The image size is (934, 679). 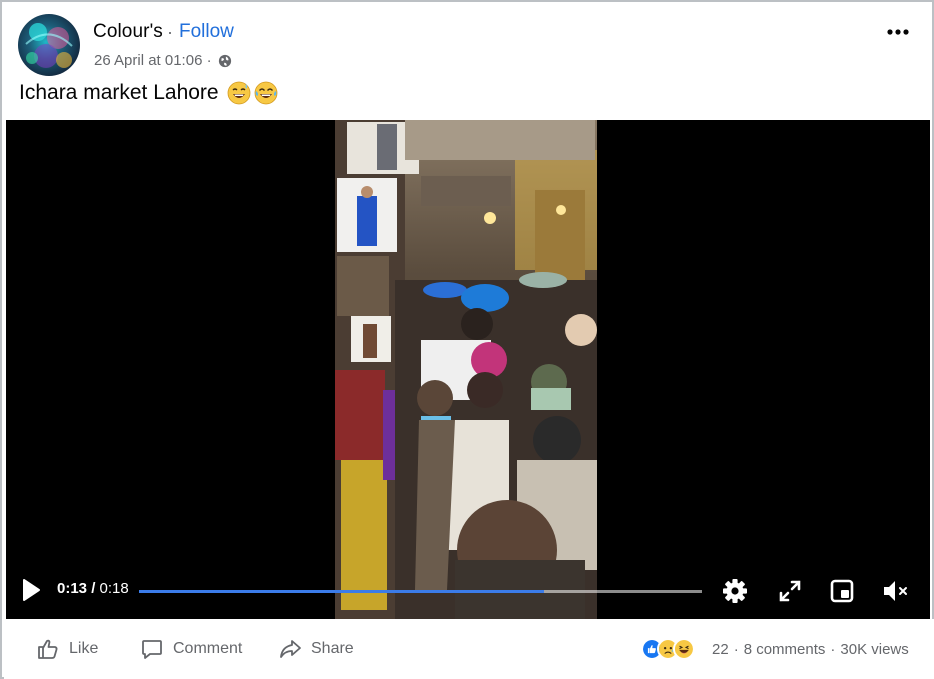 What do you see at coordinates (114, 588) in the screenshot?
I see `total-time: 0:18` at bounding box center [114, 588].